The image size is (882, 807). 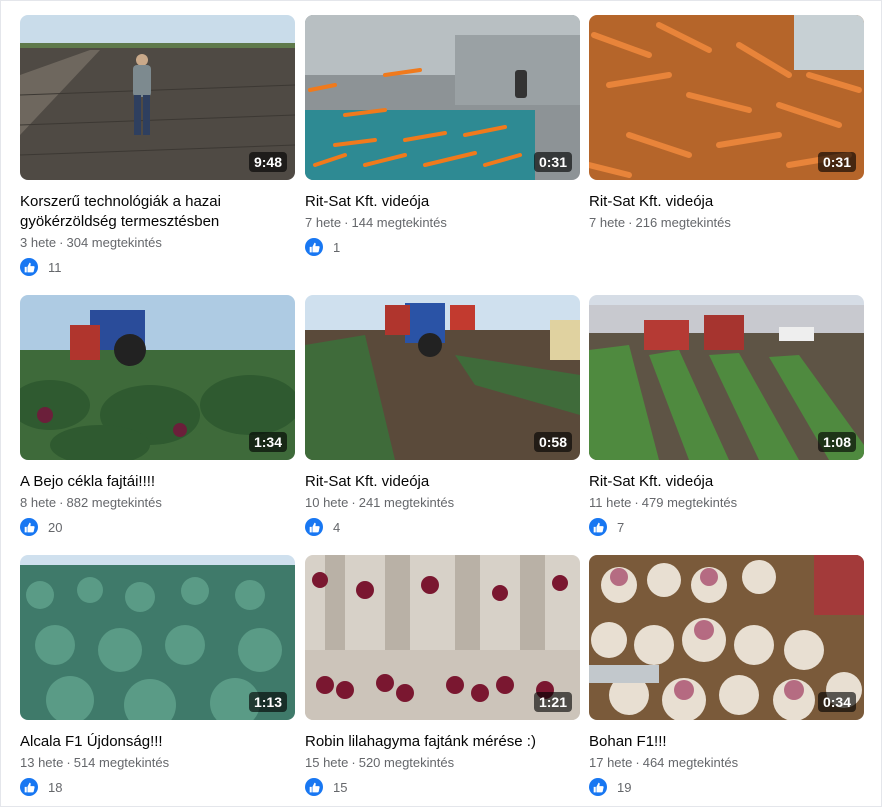 What do you see at coordinates (726, 637) in the screenshot?
I see `video-thumbnail: 0:34` at bounding box center [726, 637].